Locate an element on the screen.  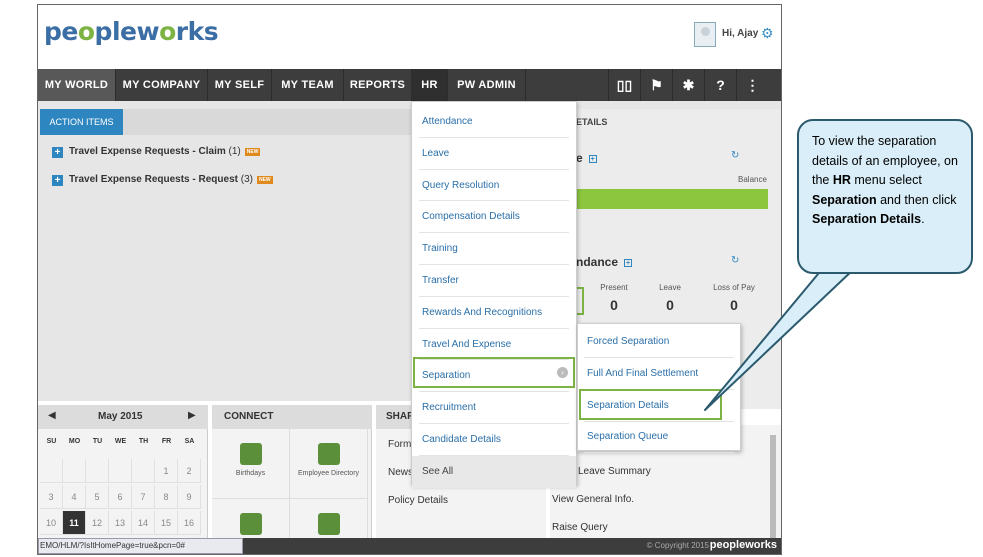
calendar-day: 16 is located at coordinates (189, 523).